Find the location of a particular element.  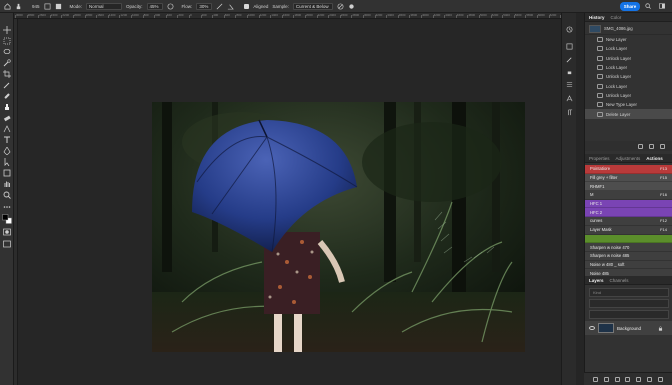

brush-size-value: 945 is located at coordinates (36, 6).